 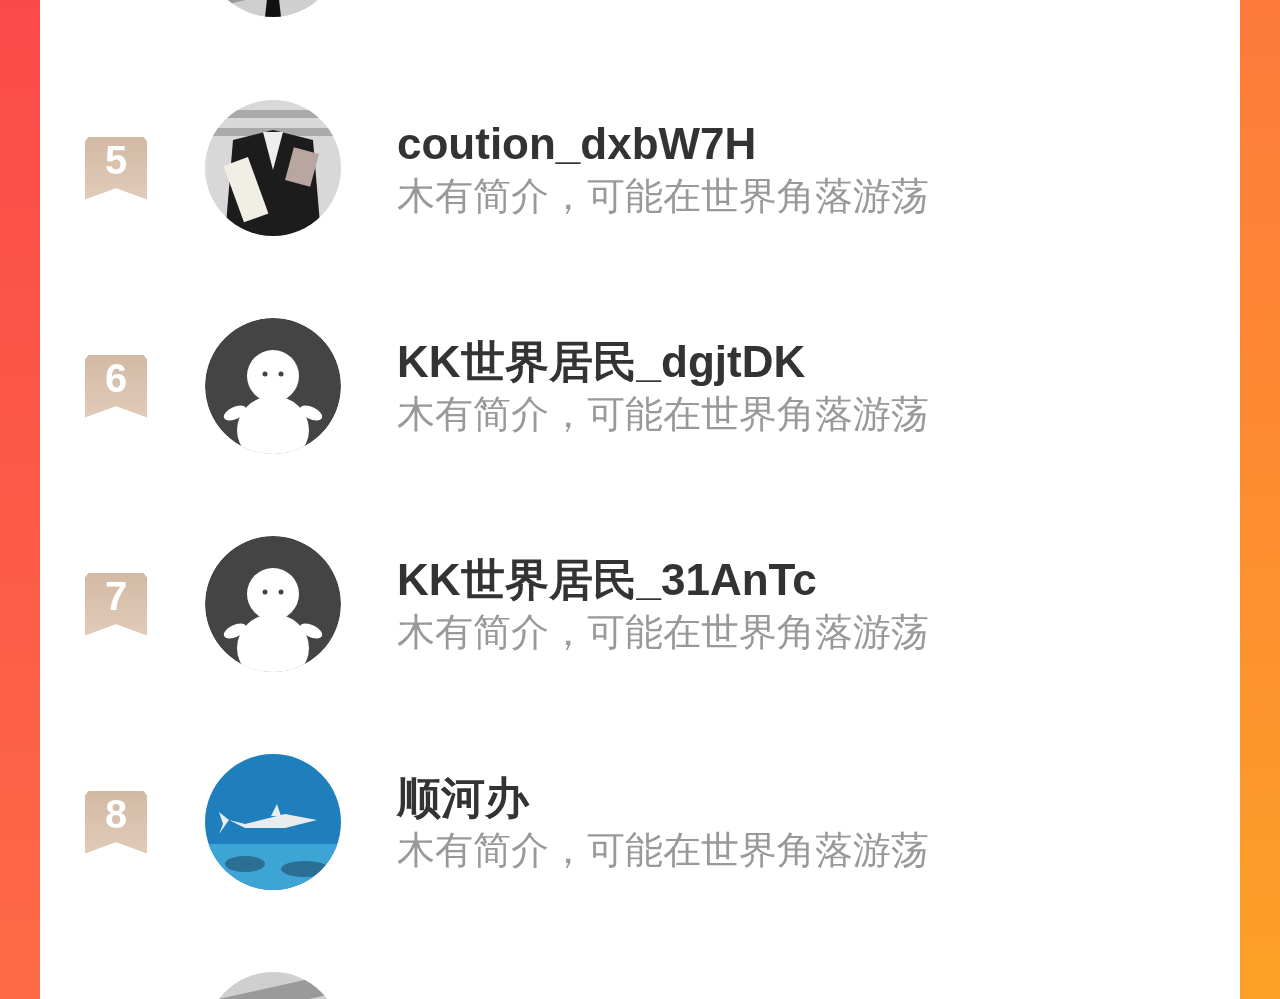 What do you see at coordinates (116, 386) in the screenshot?
I see `rank-ribbon: 6` at bounding box center [116, 386].